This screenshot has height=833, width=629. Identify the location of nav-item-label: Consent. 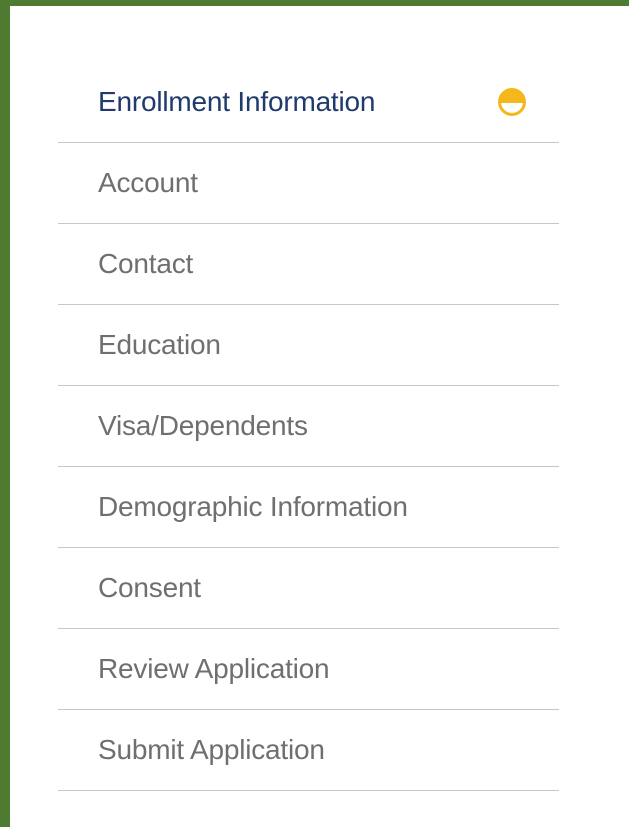
(149, 587).